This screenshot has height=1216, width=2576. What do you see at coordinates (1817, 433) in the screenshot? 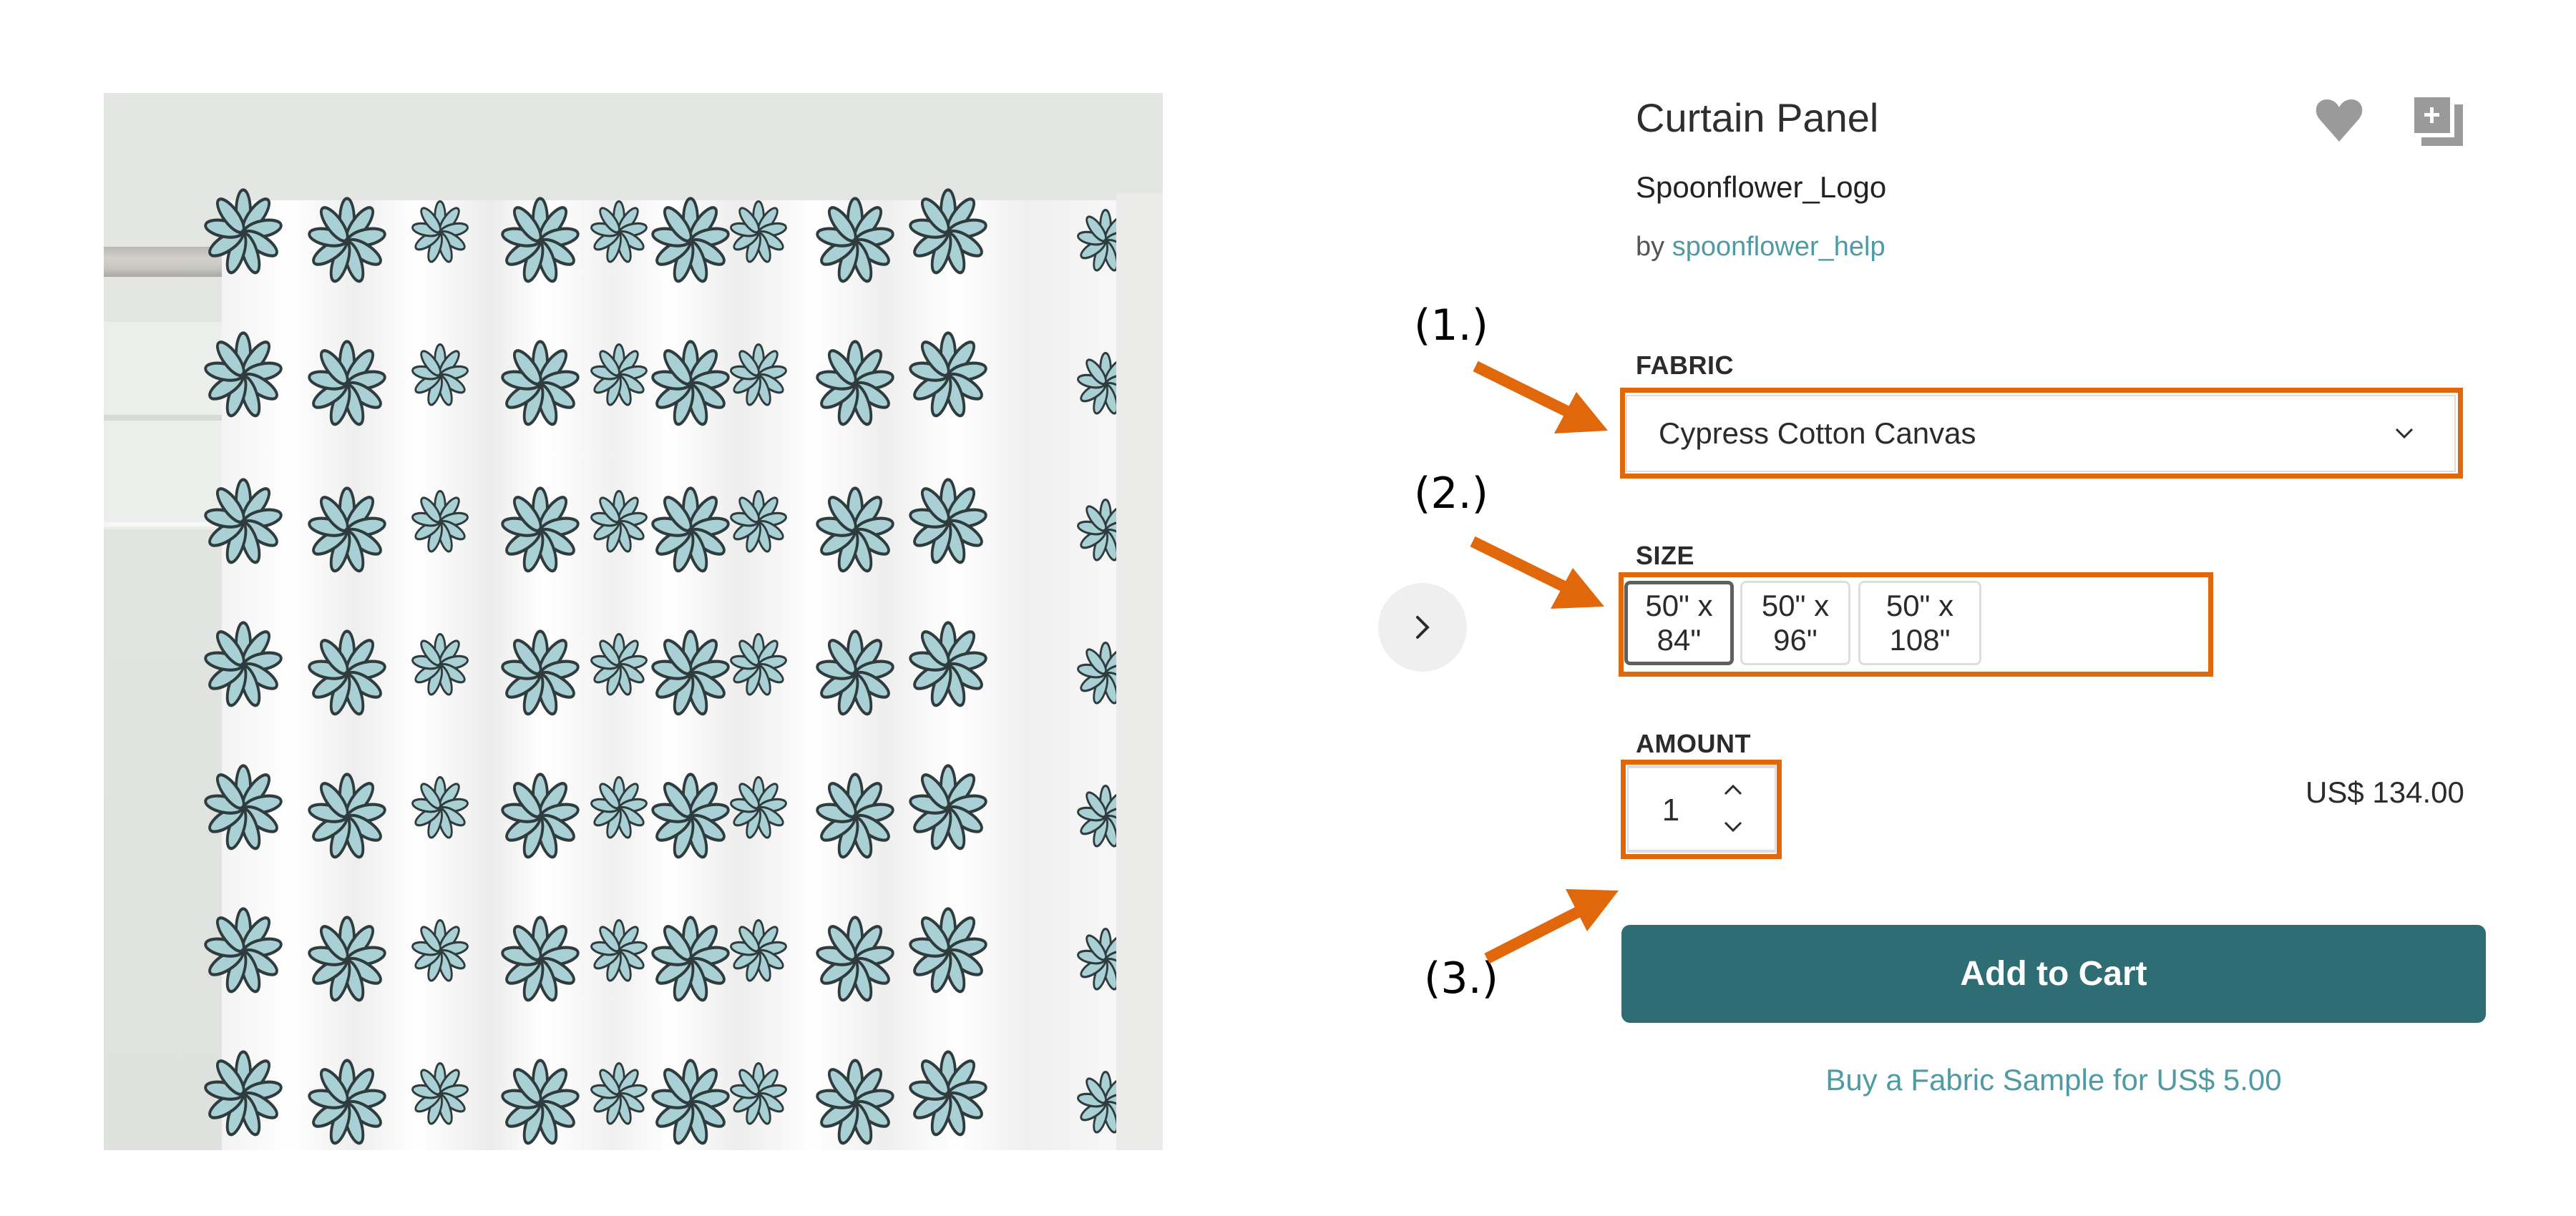
I see `fabric-selected-value: Cypress Cotton Canvas` at bounding box center [1817, 433].